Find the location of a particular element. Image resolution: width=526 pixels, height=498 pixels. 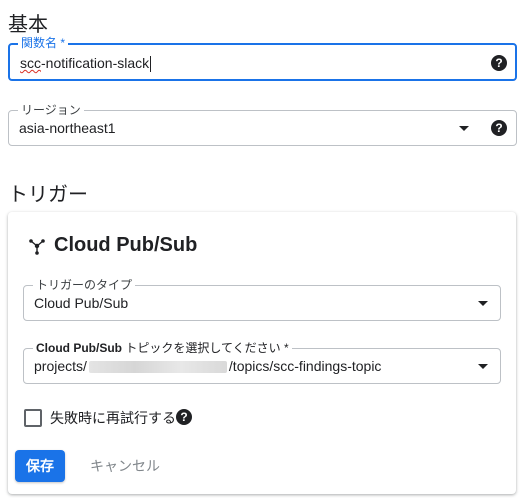

basic-heading: 基本 is located at coordinates (28, 25).